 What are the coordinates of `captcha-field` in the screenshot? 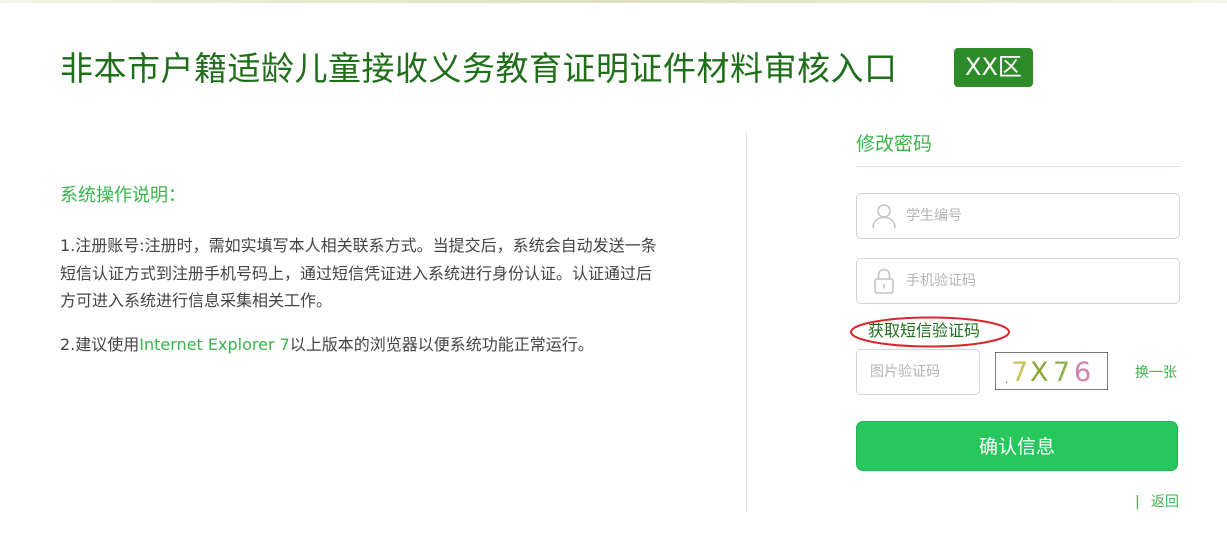 It's located at (918, 372).